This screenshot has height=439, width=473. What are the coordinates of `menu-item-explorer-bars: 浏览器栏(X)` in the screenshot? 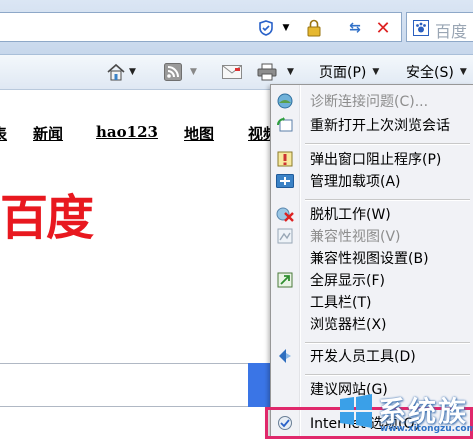 It's located at (372, 324).